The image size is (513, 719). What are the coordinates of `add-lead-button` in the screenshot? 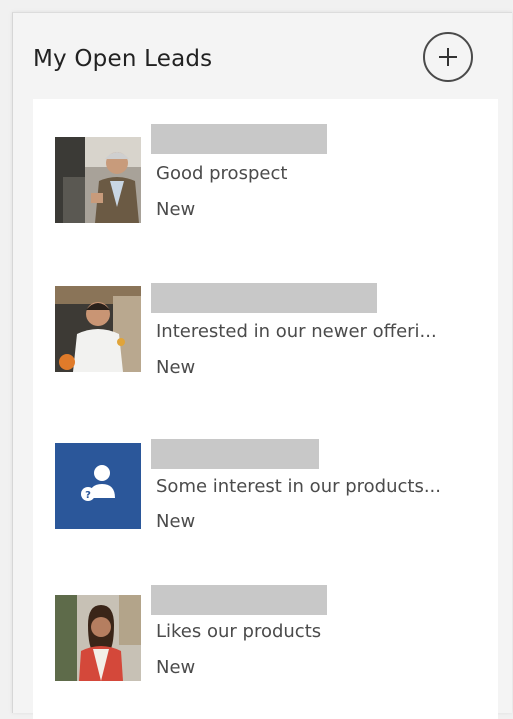 It's located at (448, 57).